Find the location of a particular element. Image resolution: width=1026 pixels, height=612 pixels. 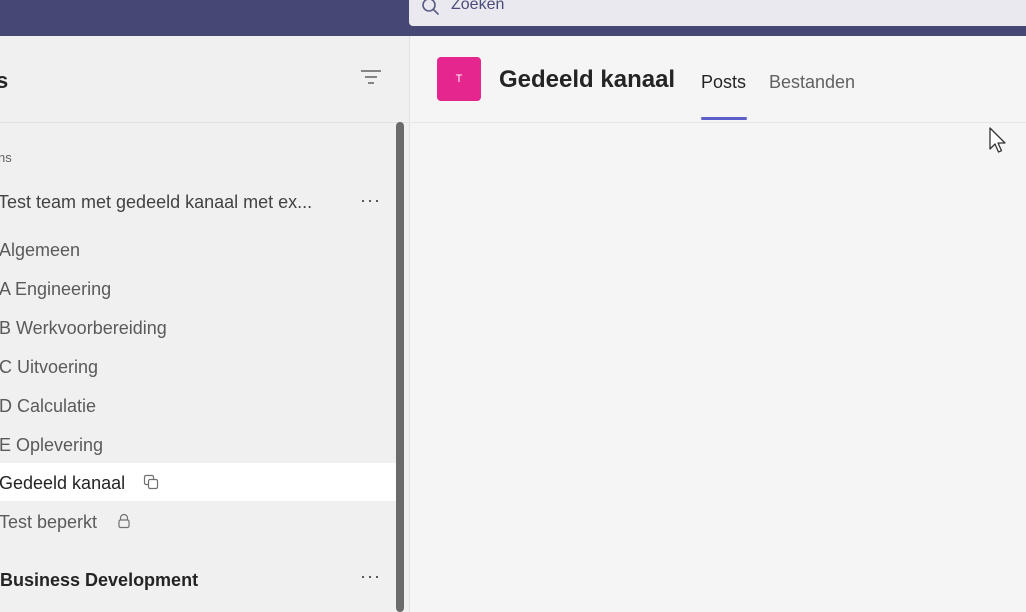

channel-item-test-beperkt: Test beperkt is located at coordinates (198, 521).